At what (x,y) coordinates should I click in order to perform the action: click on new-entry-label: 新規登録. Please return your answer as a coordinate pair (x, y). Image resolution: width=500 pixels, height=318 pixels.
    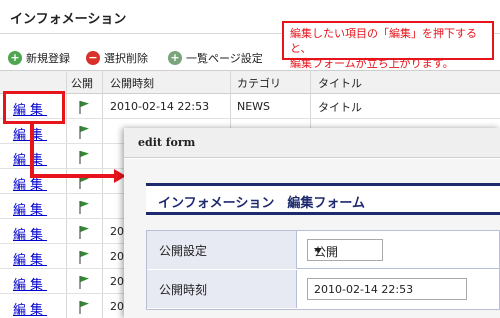
    Looking at the image, I should click on (48, 58).